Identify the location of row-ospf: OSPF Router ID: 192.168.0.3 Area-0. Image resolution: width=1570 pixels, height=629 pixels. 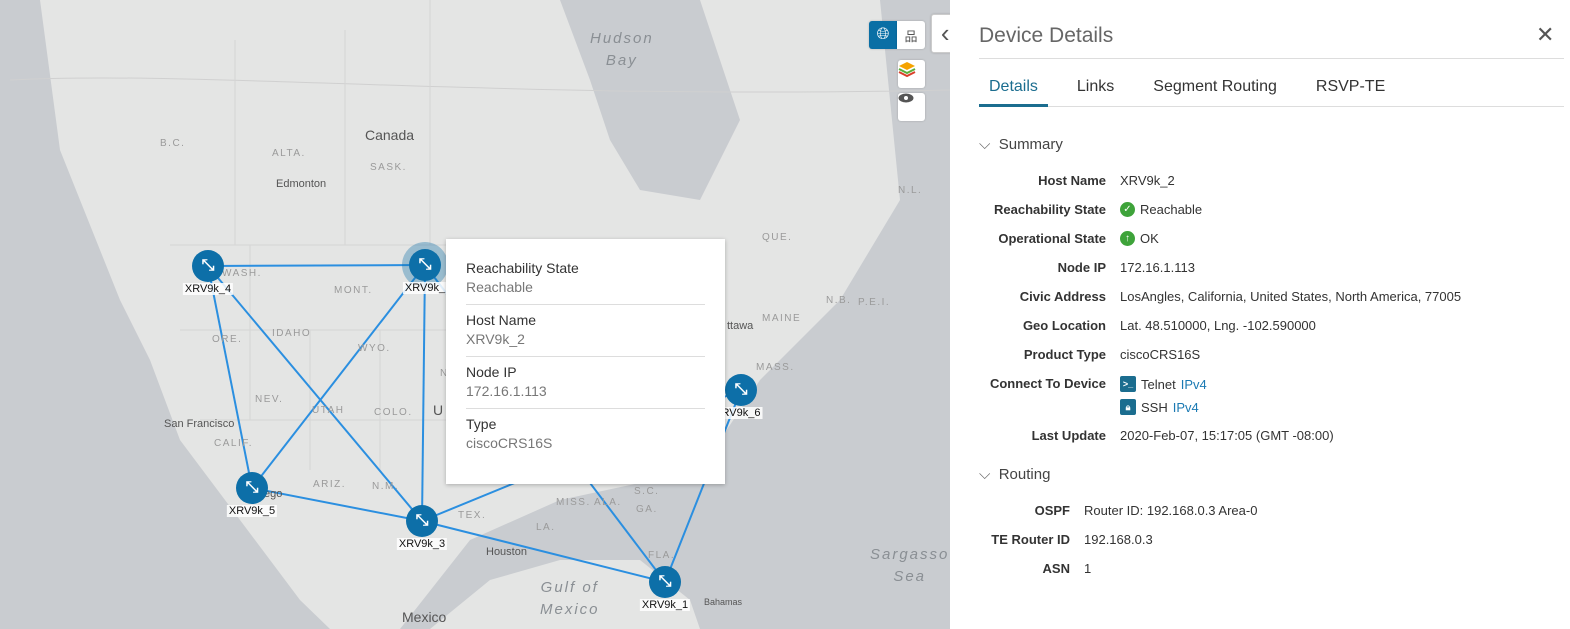
(1146, 510).